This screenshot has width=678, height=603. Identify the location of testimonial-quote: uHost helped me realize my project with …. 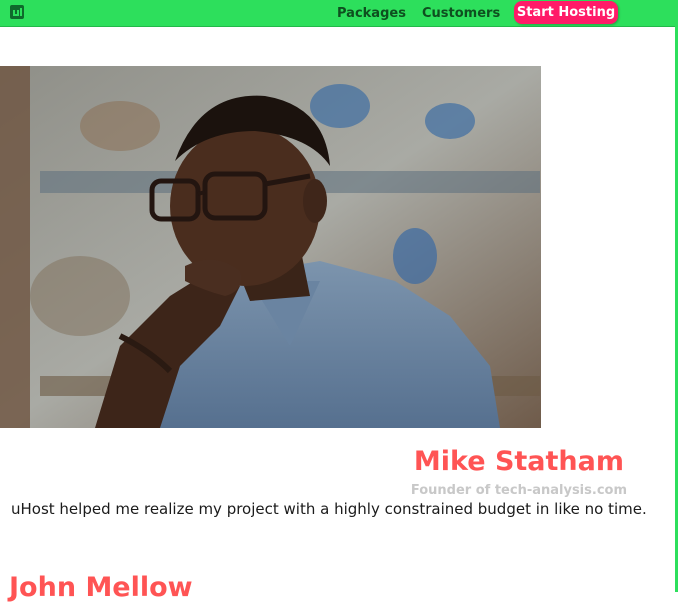
(329, 509).